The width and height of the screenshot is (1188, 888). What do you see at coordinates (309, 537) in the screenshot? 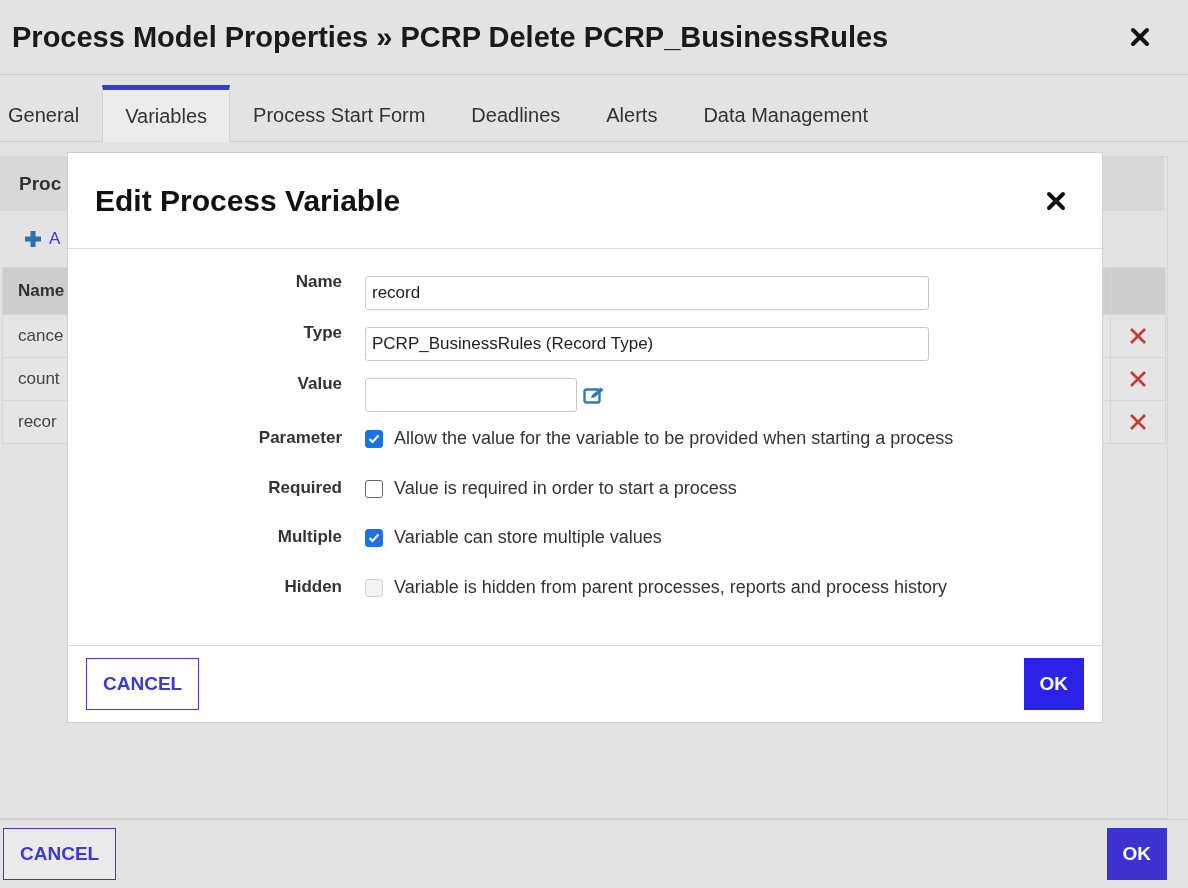
I see `option-label: Multiple` at bounding box center [309, 537].